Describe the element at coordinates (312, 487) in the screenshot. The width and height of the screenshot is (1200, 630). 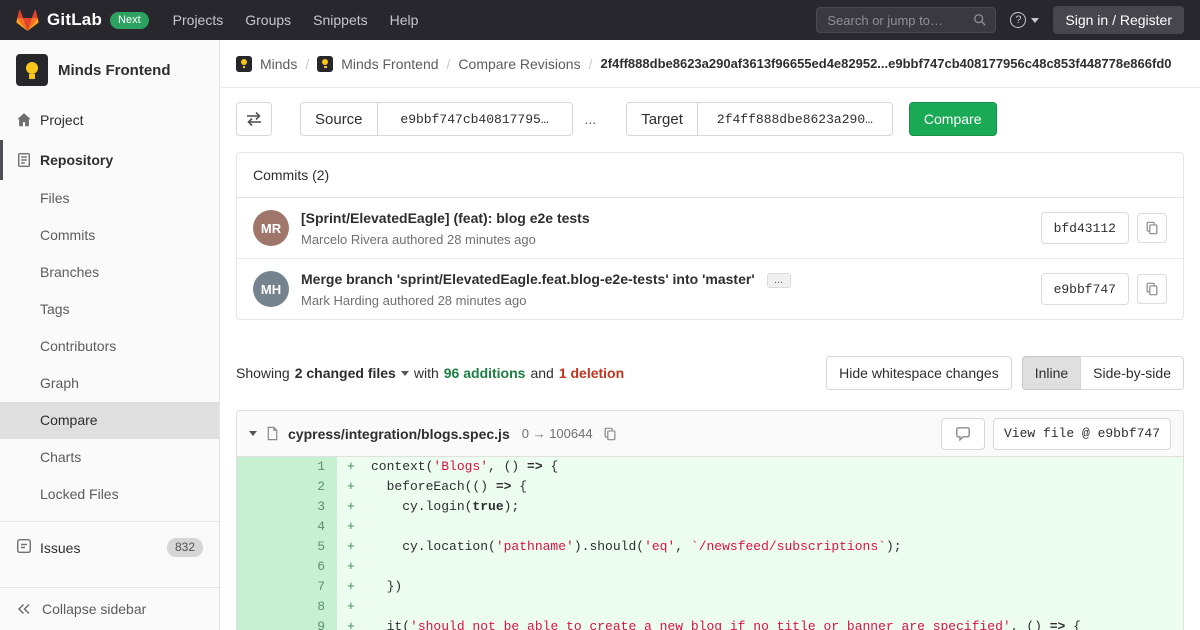
I see `new-line-number: 2` at that location.